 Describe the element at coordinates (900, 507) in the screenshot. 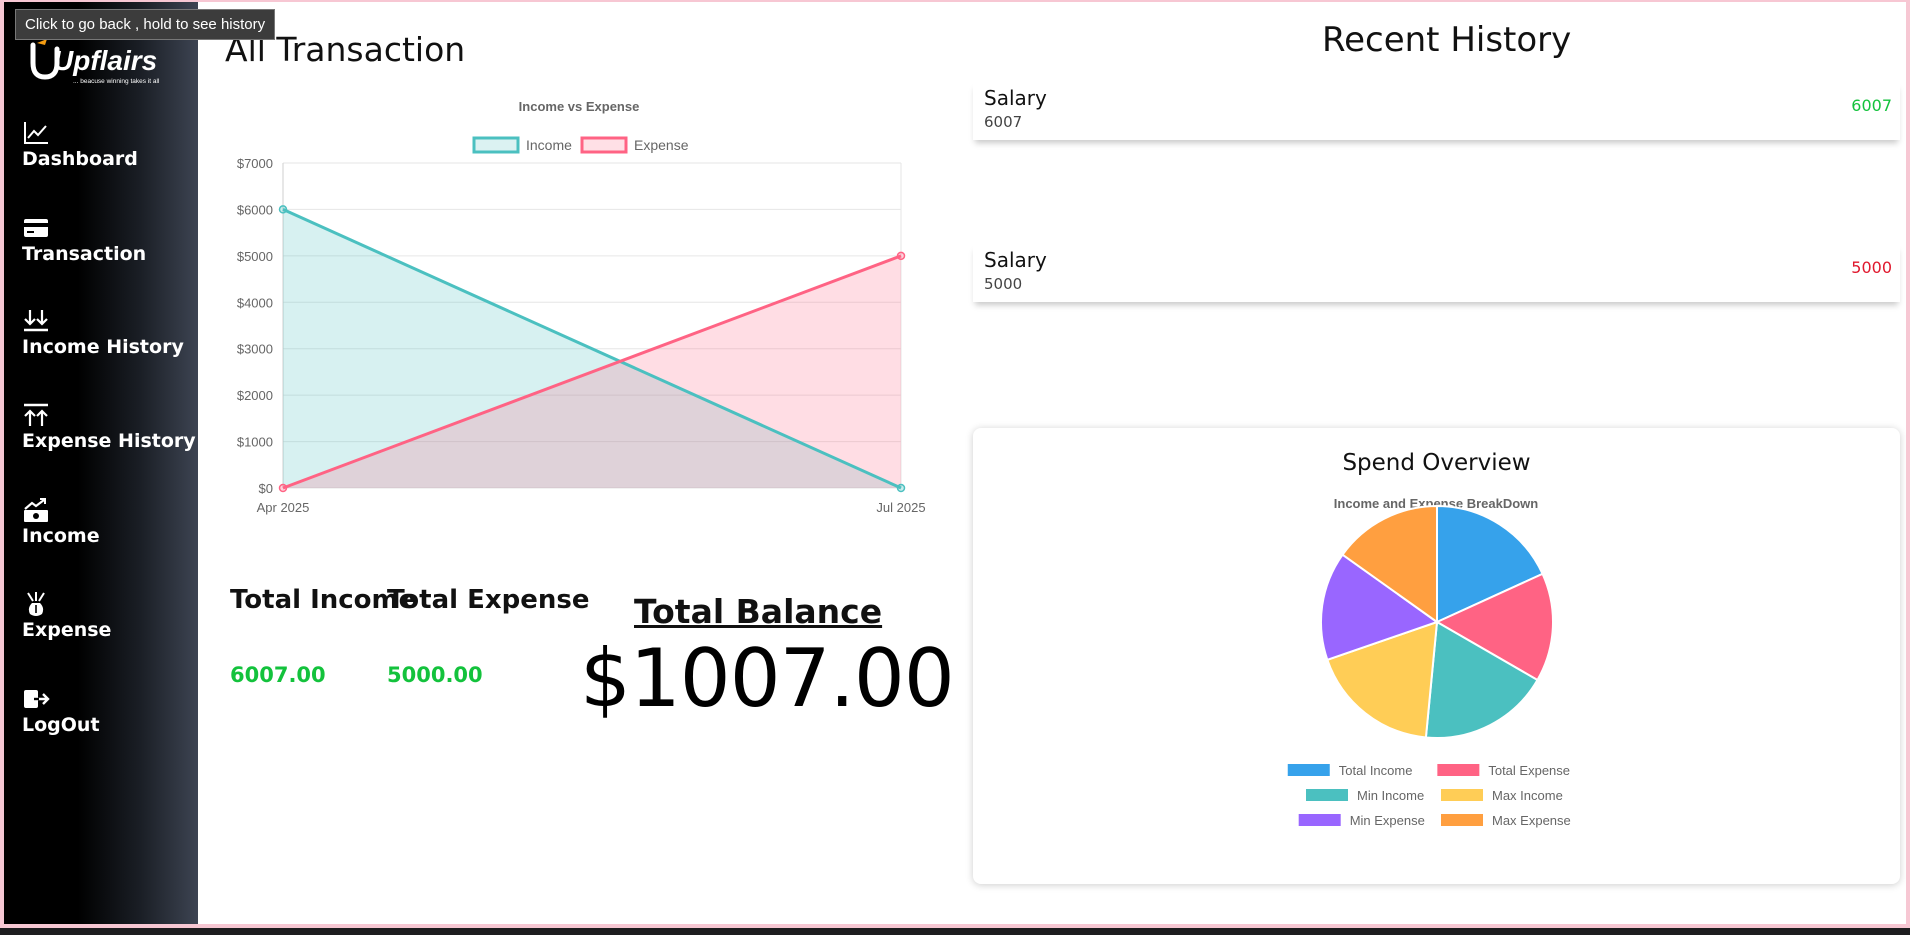

I see `x-tick-label: Jul 2025` at that location.